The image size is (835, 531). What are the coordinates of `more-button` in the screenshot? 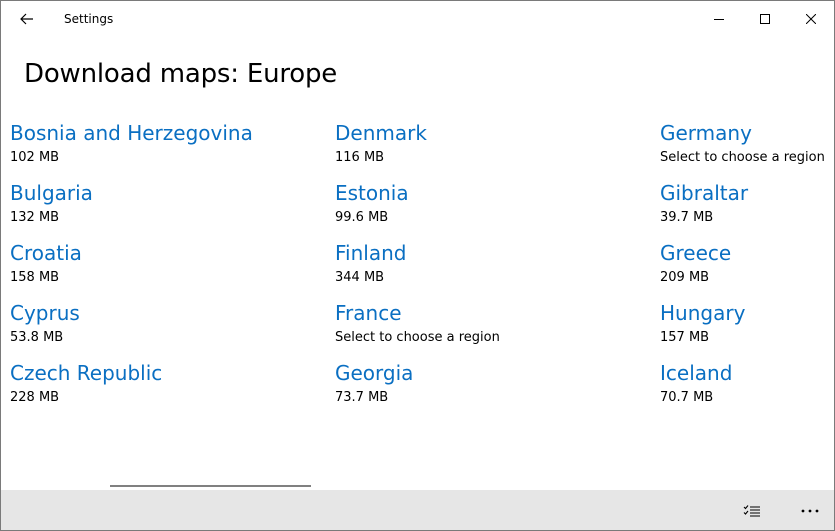 It's located at (810, 510).